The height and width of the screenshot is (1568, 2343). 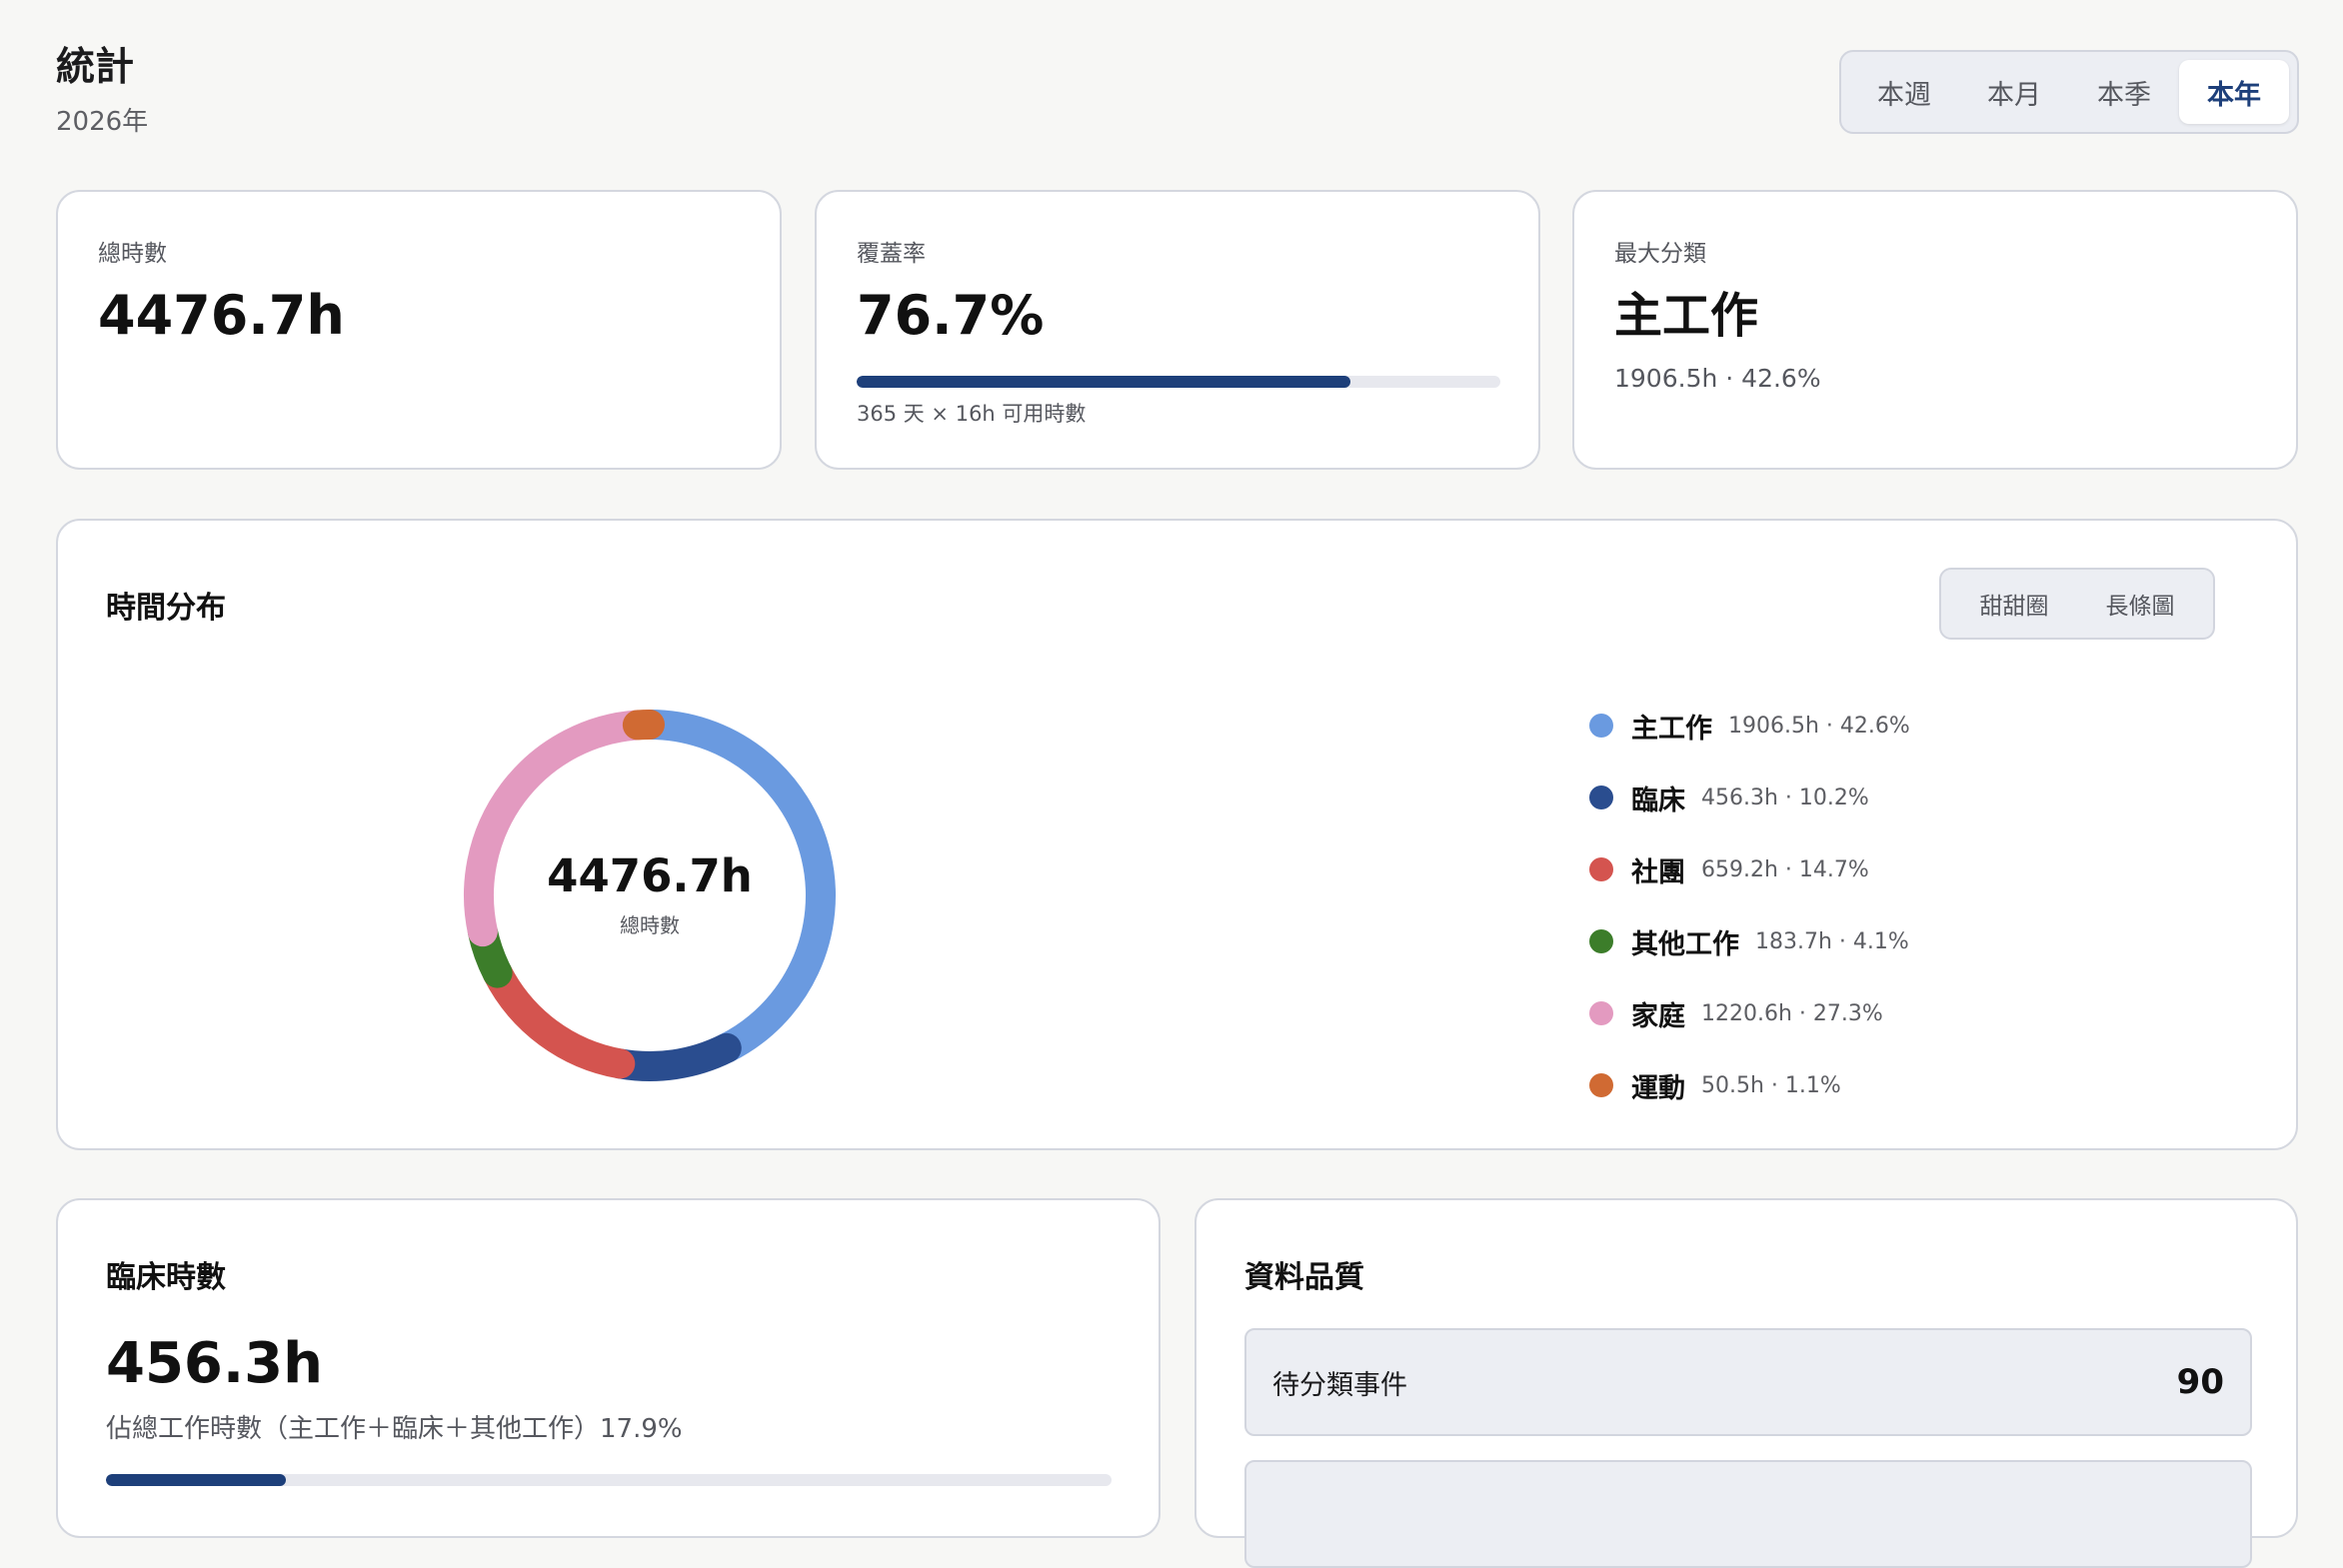 I want to click on top-category-card: 最大分類 主工作 1906.5h · 42.6%, so click(x=1935, y=330).